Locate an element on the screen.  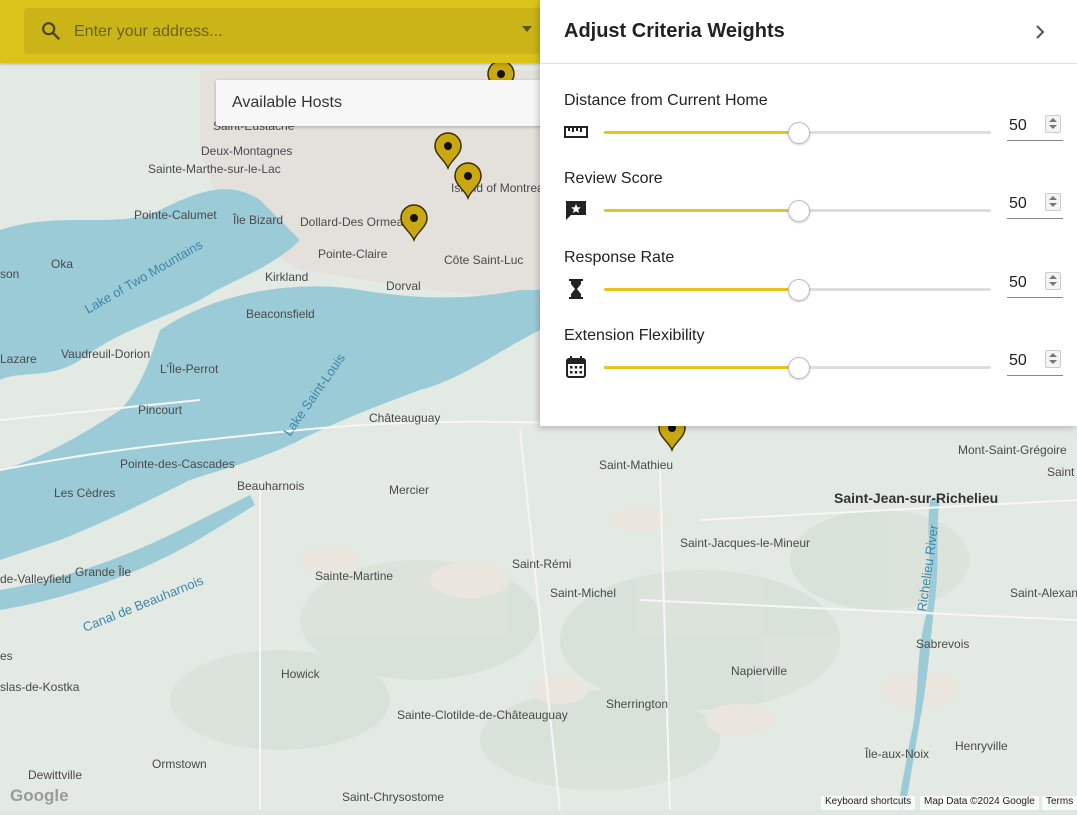
ruler-icon is located at coordinates (576, 132).